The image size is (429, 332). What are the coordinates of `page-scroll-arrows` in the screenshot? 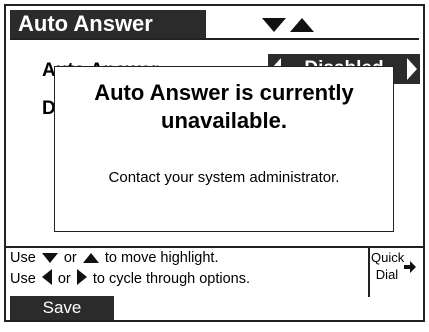 It's located at (288, 25).